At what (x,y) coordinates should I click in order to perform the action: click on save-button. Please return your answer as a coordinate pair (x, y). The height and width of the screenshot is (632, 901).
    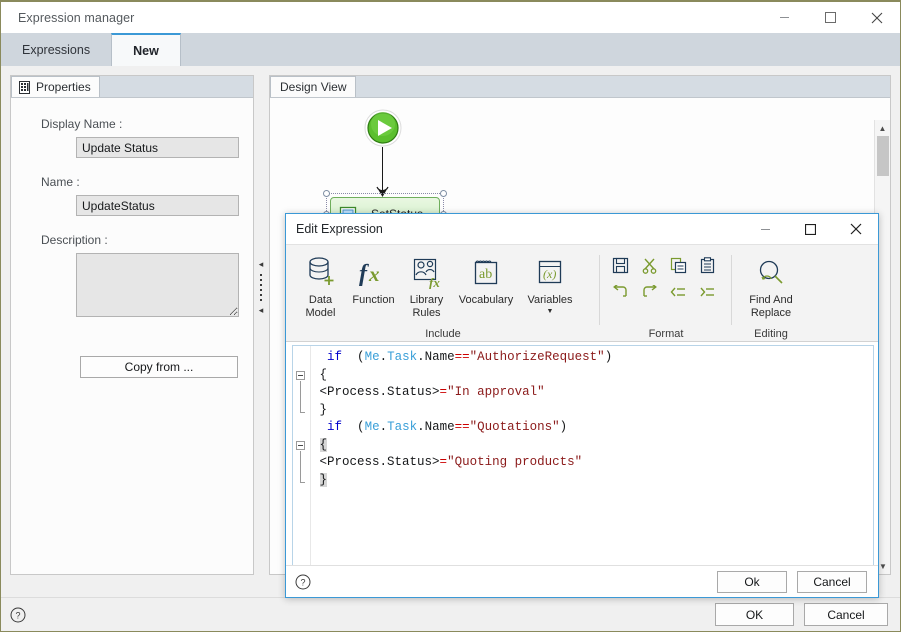
    Looking at the image, I should click on (620, 265).